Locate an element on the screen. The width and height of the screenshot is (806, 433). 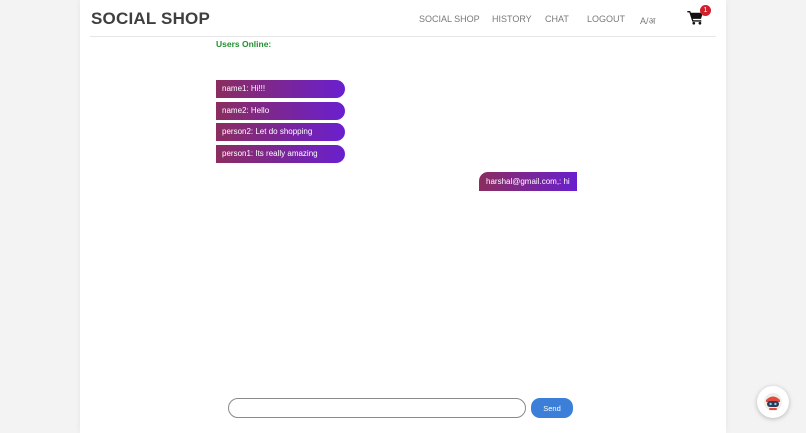
cart-button: 1 is located at coordinates (699, 16).